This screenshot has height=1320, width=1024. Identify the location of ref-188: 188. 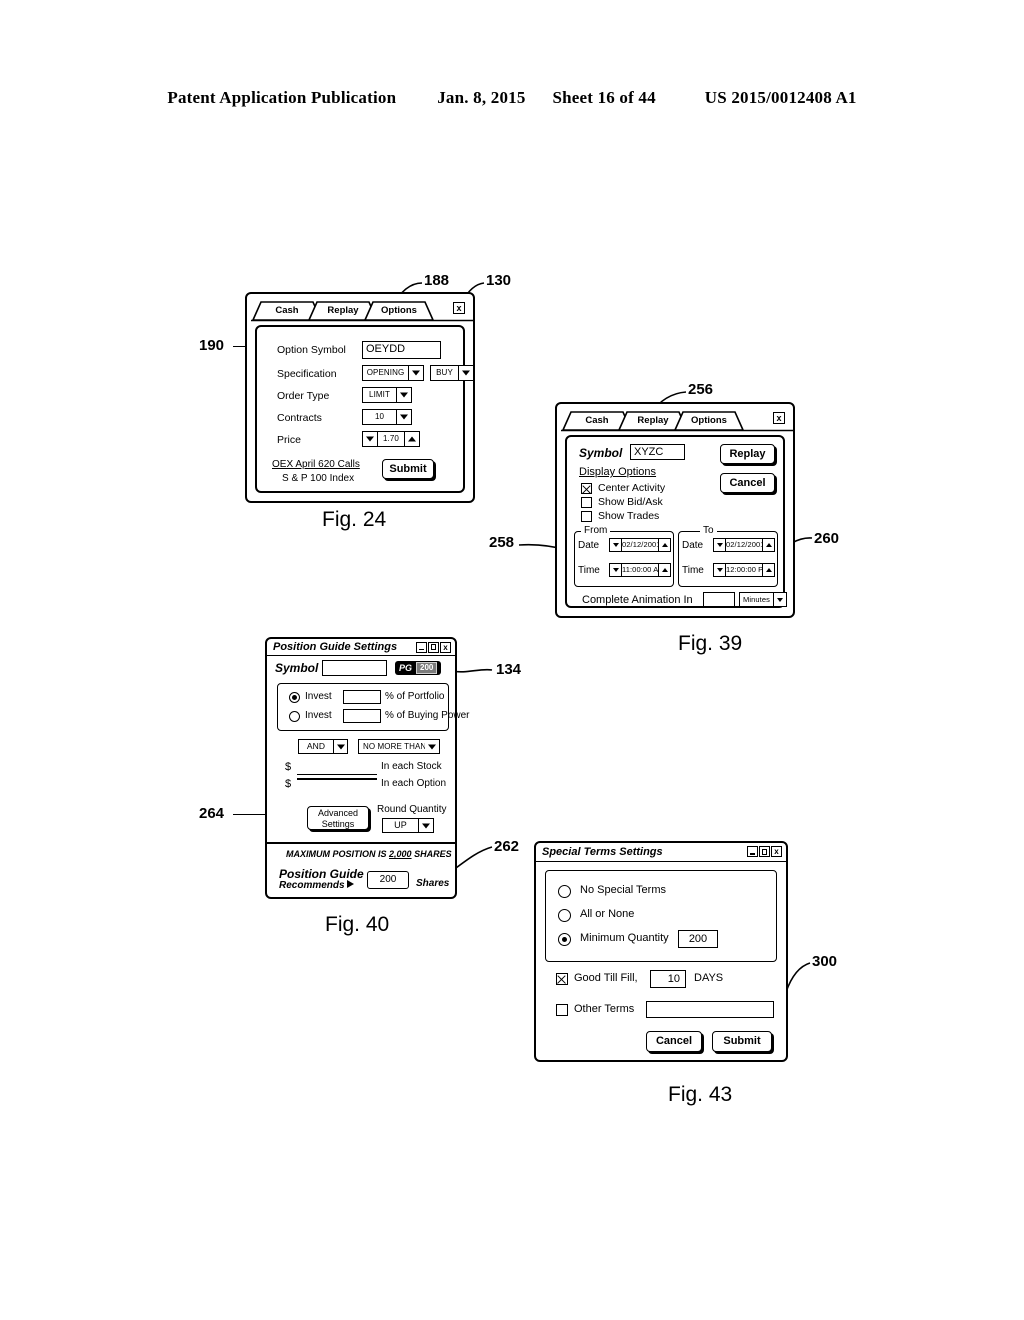
(437, 280).